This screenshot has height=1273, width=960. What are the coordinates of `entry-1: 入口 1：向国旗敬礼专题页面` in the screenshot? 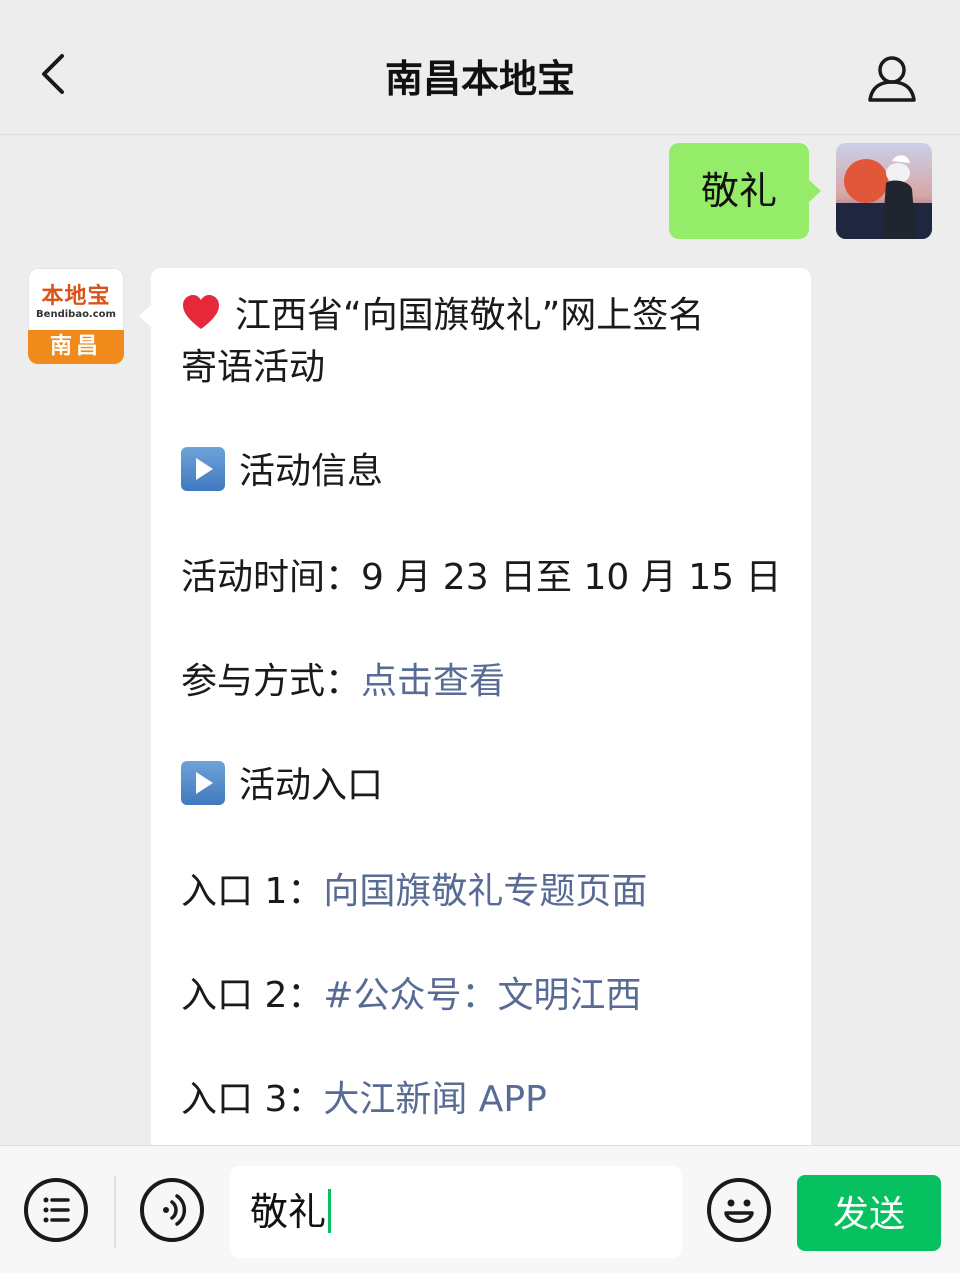 It's located at (414, 892).